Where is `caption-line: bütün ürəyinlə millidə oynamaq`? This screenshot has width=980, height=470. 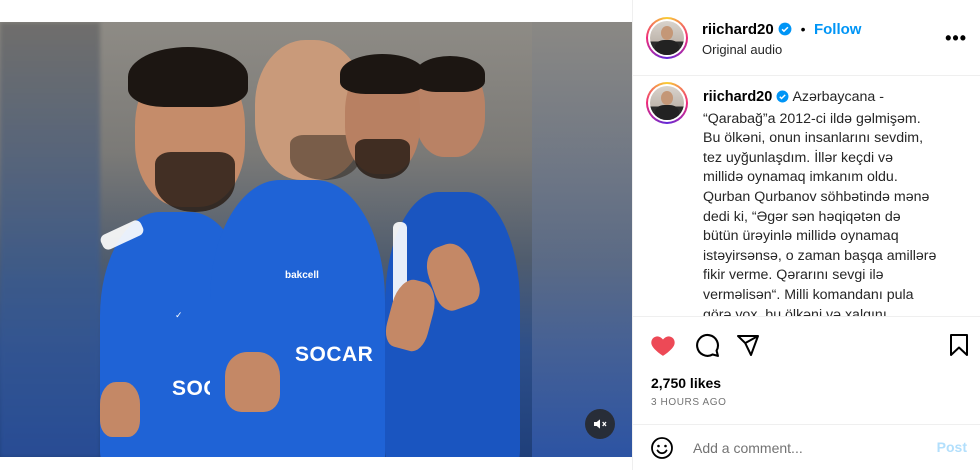 caption-line: bütün ürəyinlə millidə oynamaq is located at coordinates (801, 236).